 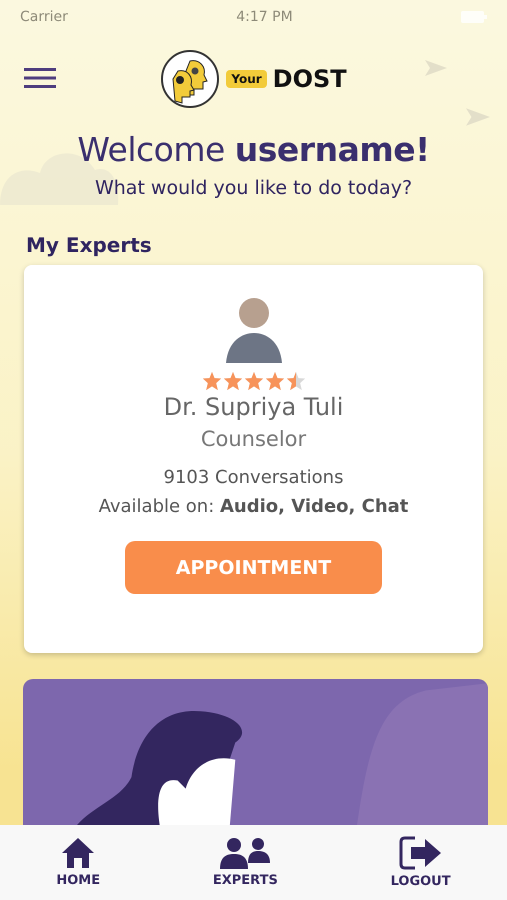 What do you see at coordinates (254, 188) in the screenshot?
I see `welcome-subtitle: What would you like to do today?` at bounding box center [254, 188].